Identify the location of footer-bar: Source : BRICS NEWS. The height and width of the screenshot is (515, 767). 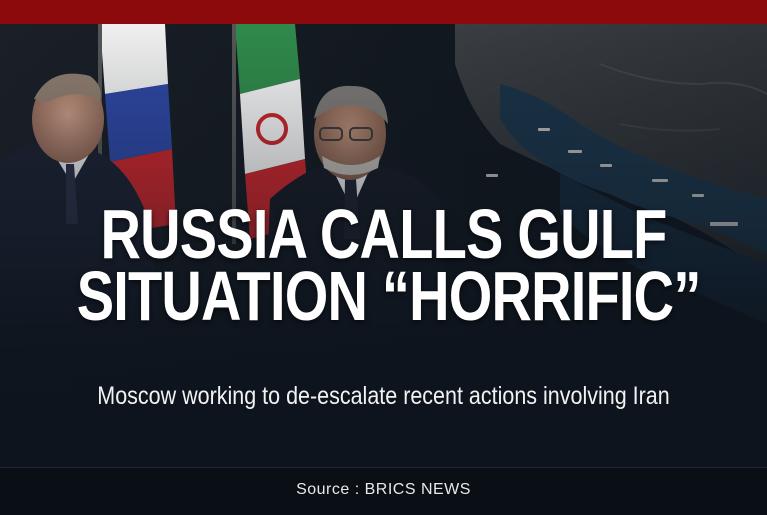
(383, 491).